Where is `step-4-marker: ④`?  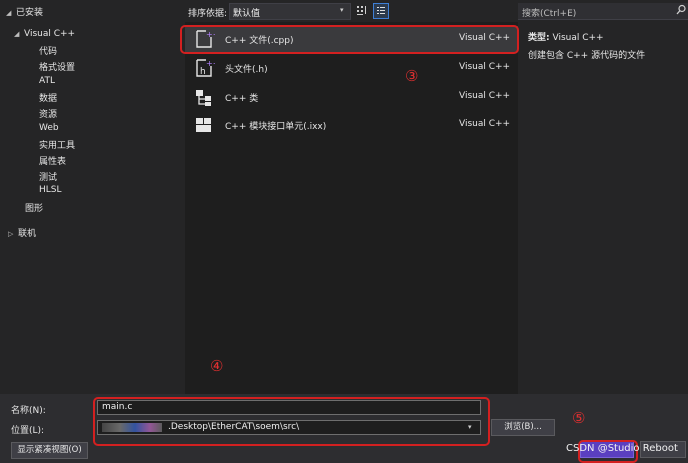
step-4-marker: ④ is located at coordinates (217, 366).